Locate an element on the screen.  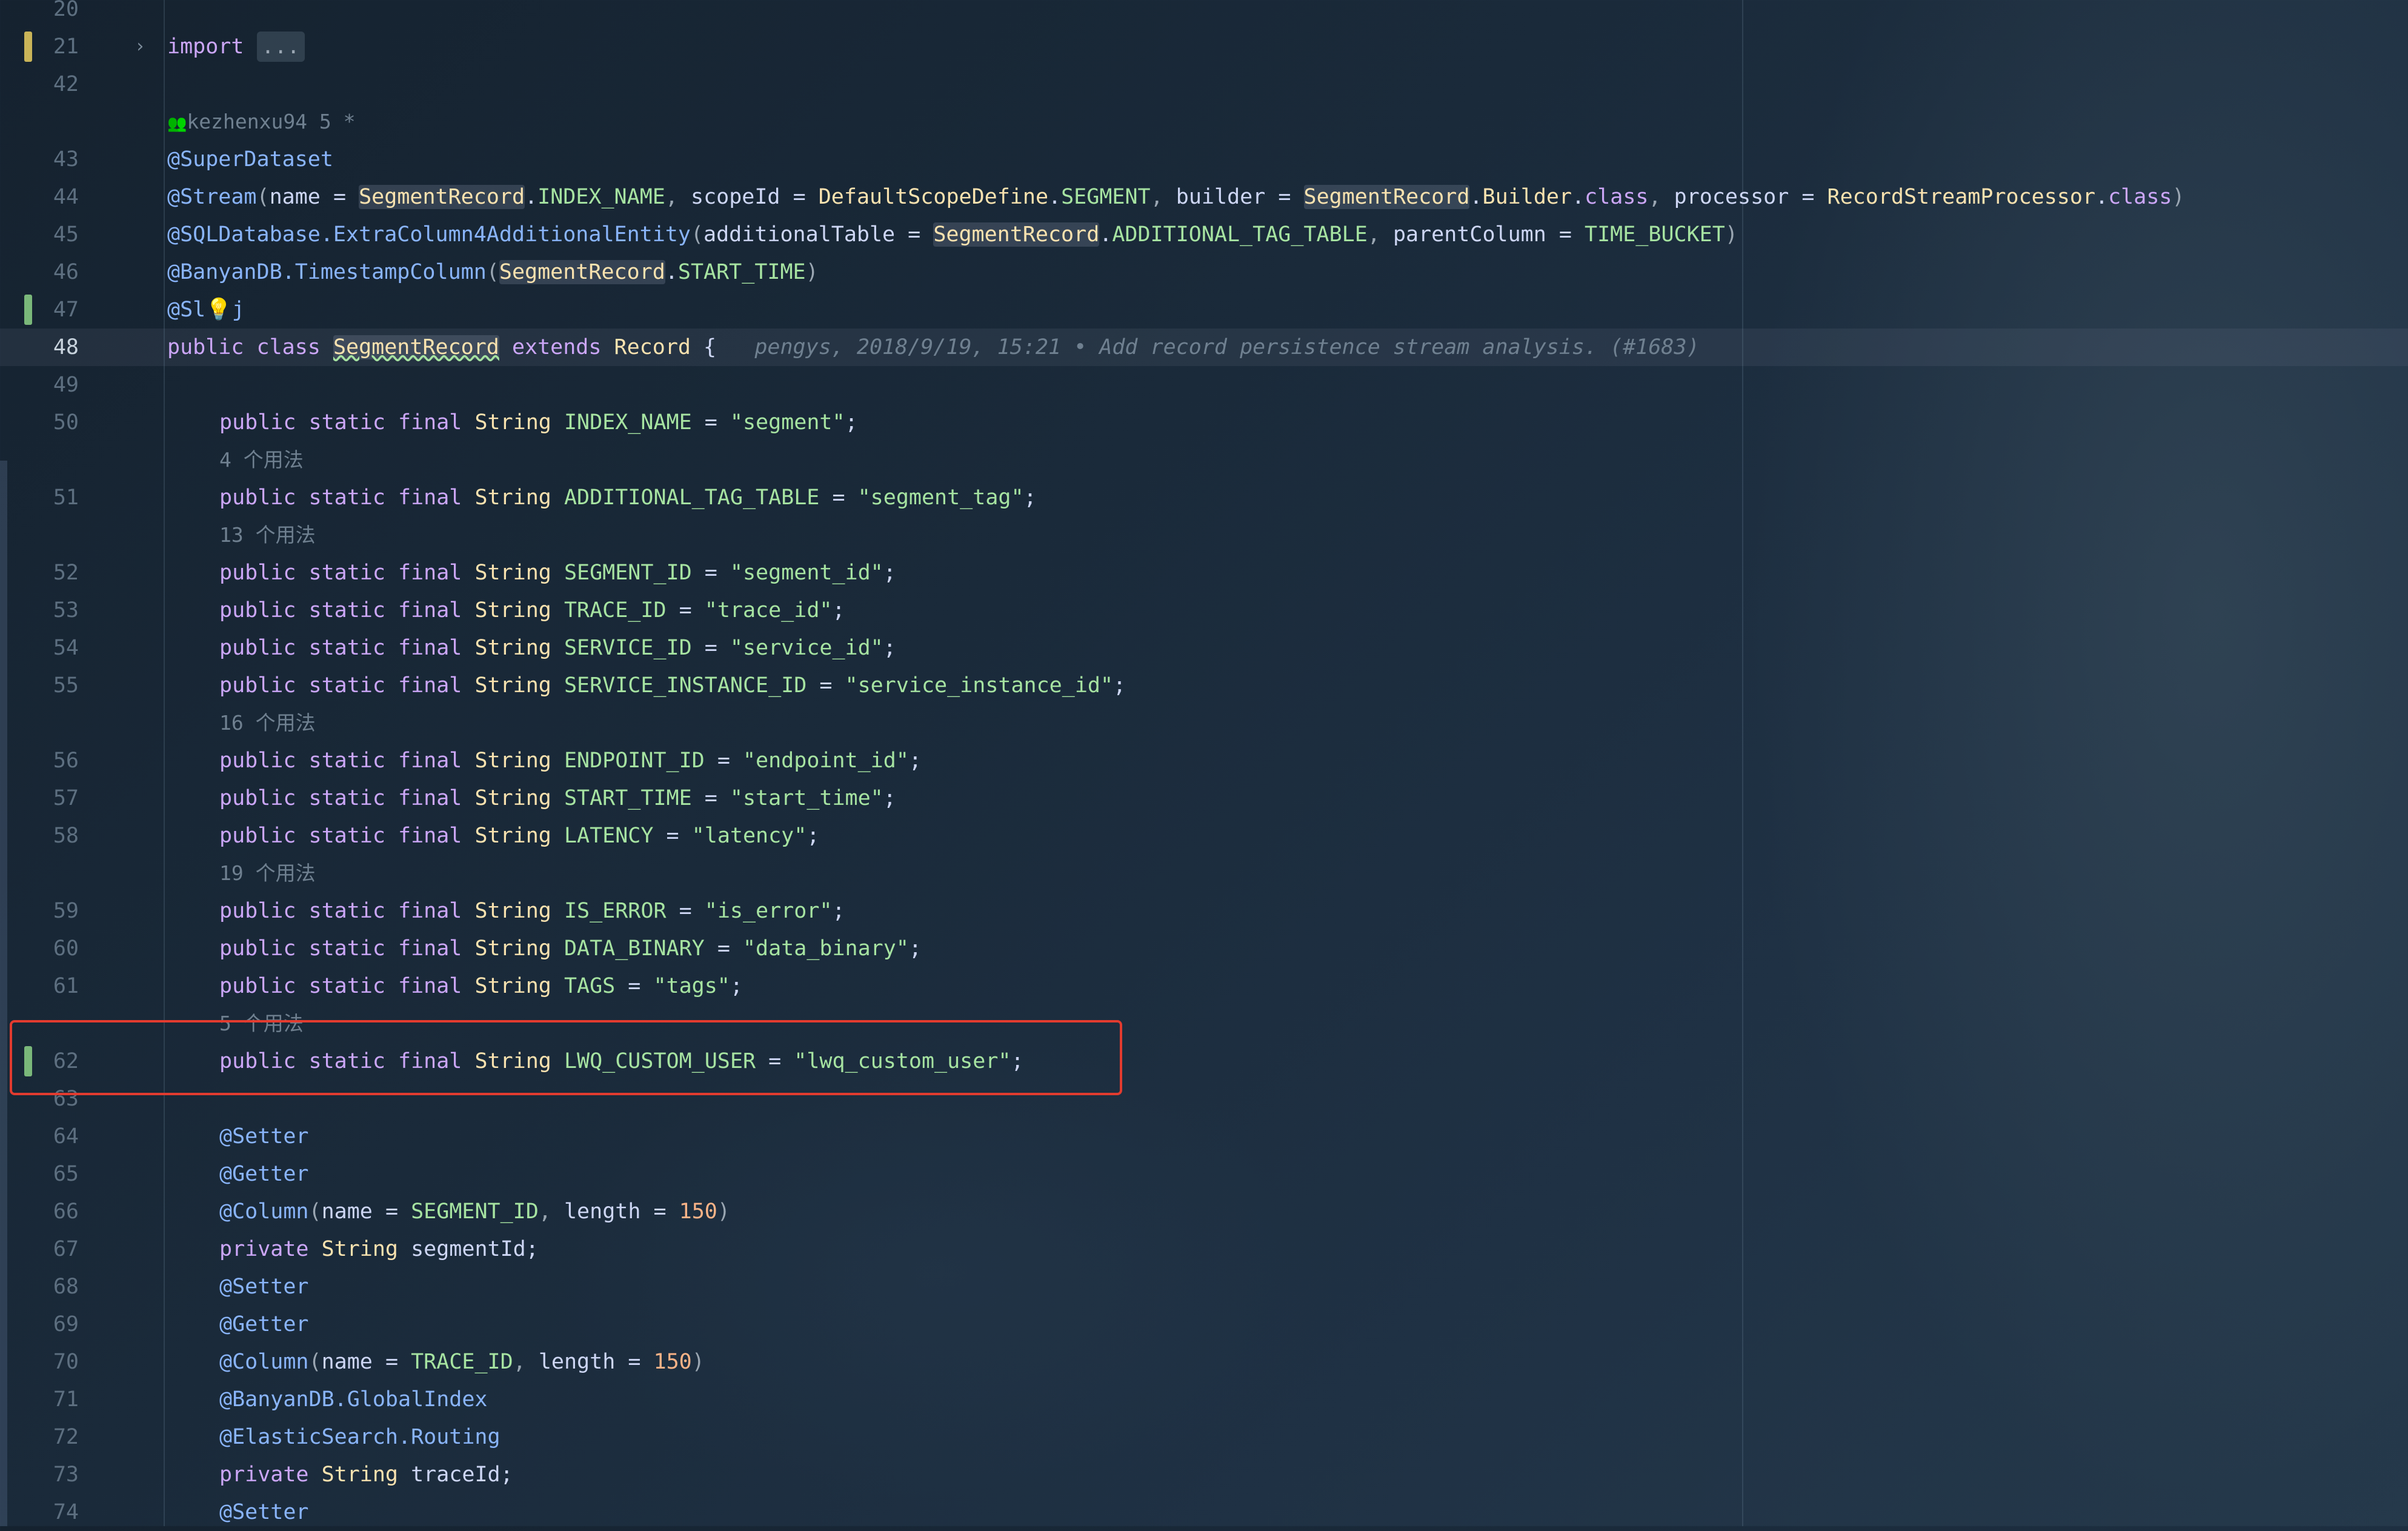
usage-hint-text: 4 个用法 is located at coordinates (261, 460).